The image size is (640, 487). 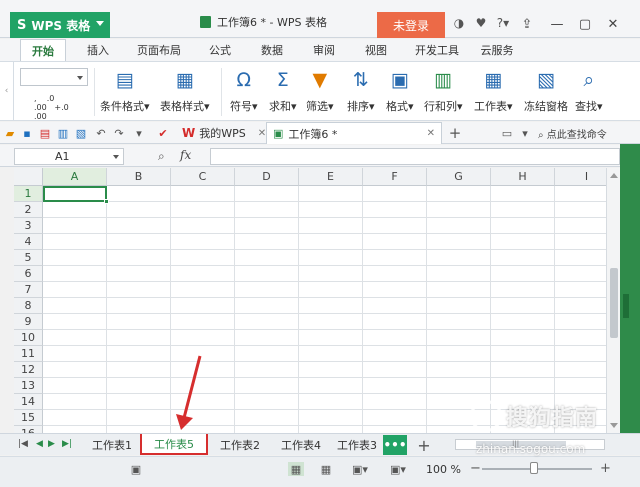 I want to click on customize-quick-access-icon: ▾, so click(x=139, y=133).